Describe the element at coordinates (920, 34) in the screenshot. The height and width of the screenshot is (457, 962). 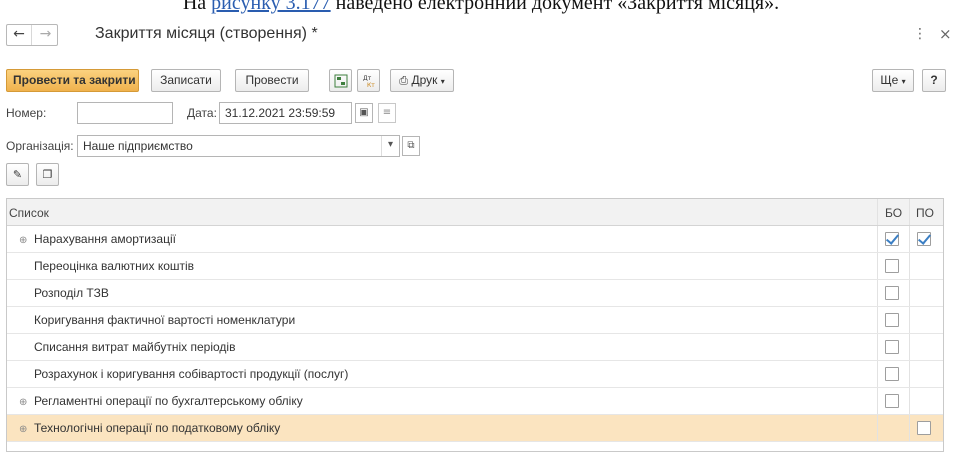
I see `more-menu-icon: ⋮` at that location.